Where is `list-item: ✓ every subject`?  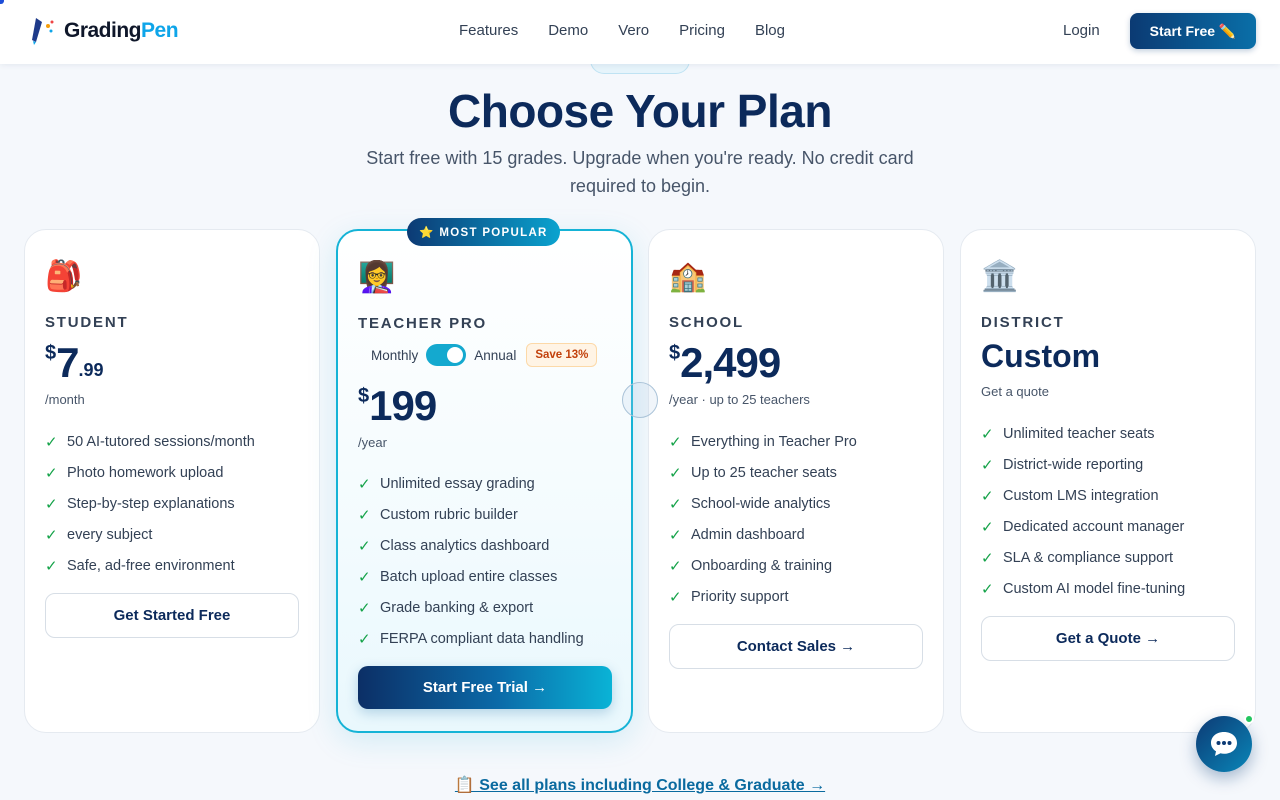
list-item: ✓ every subject is located at coordinates (99, 535).